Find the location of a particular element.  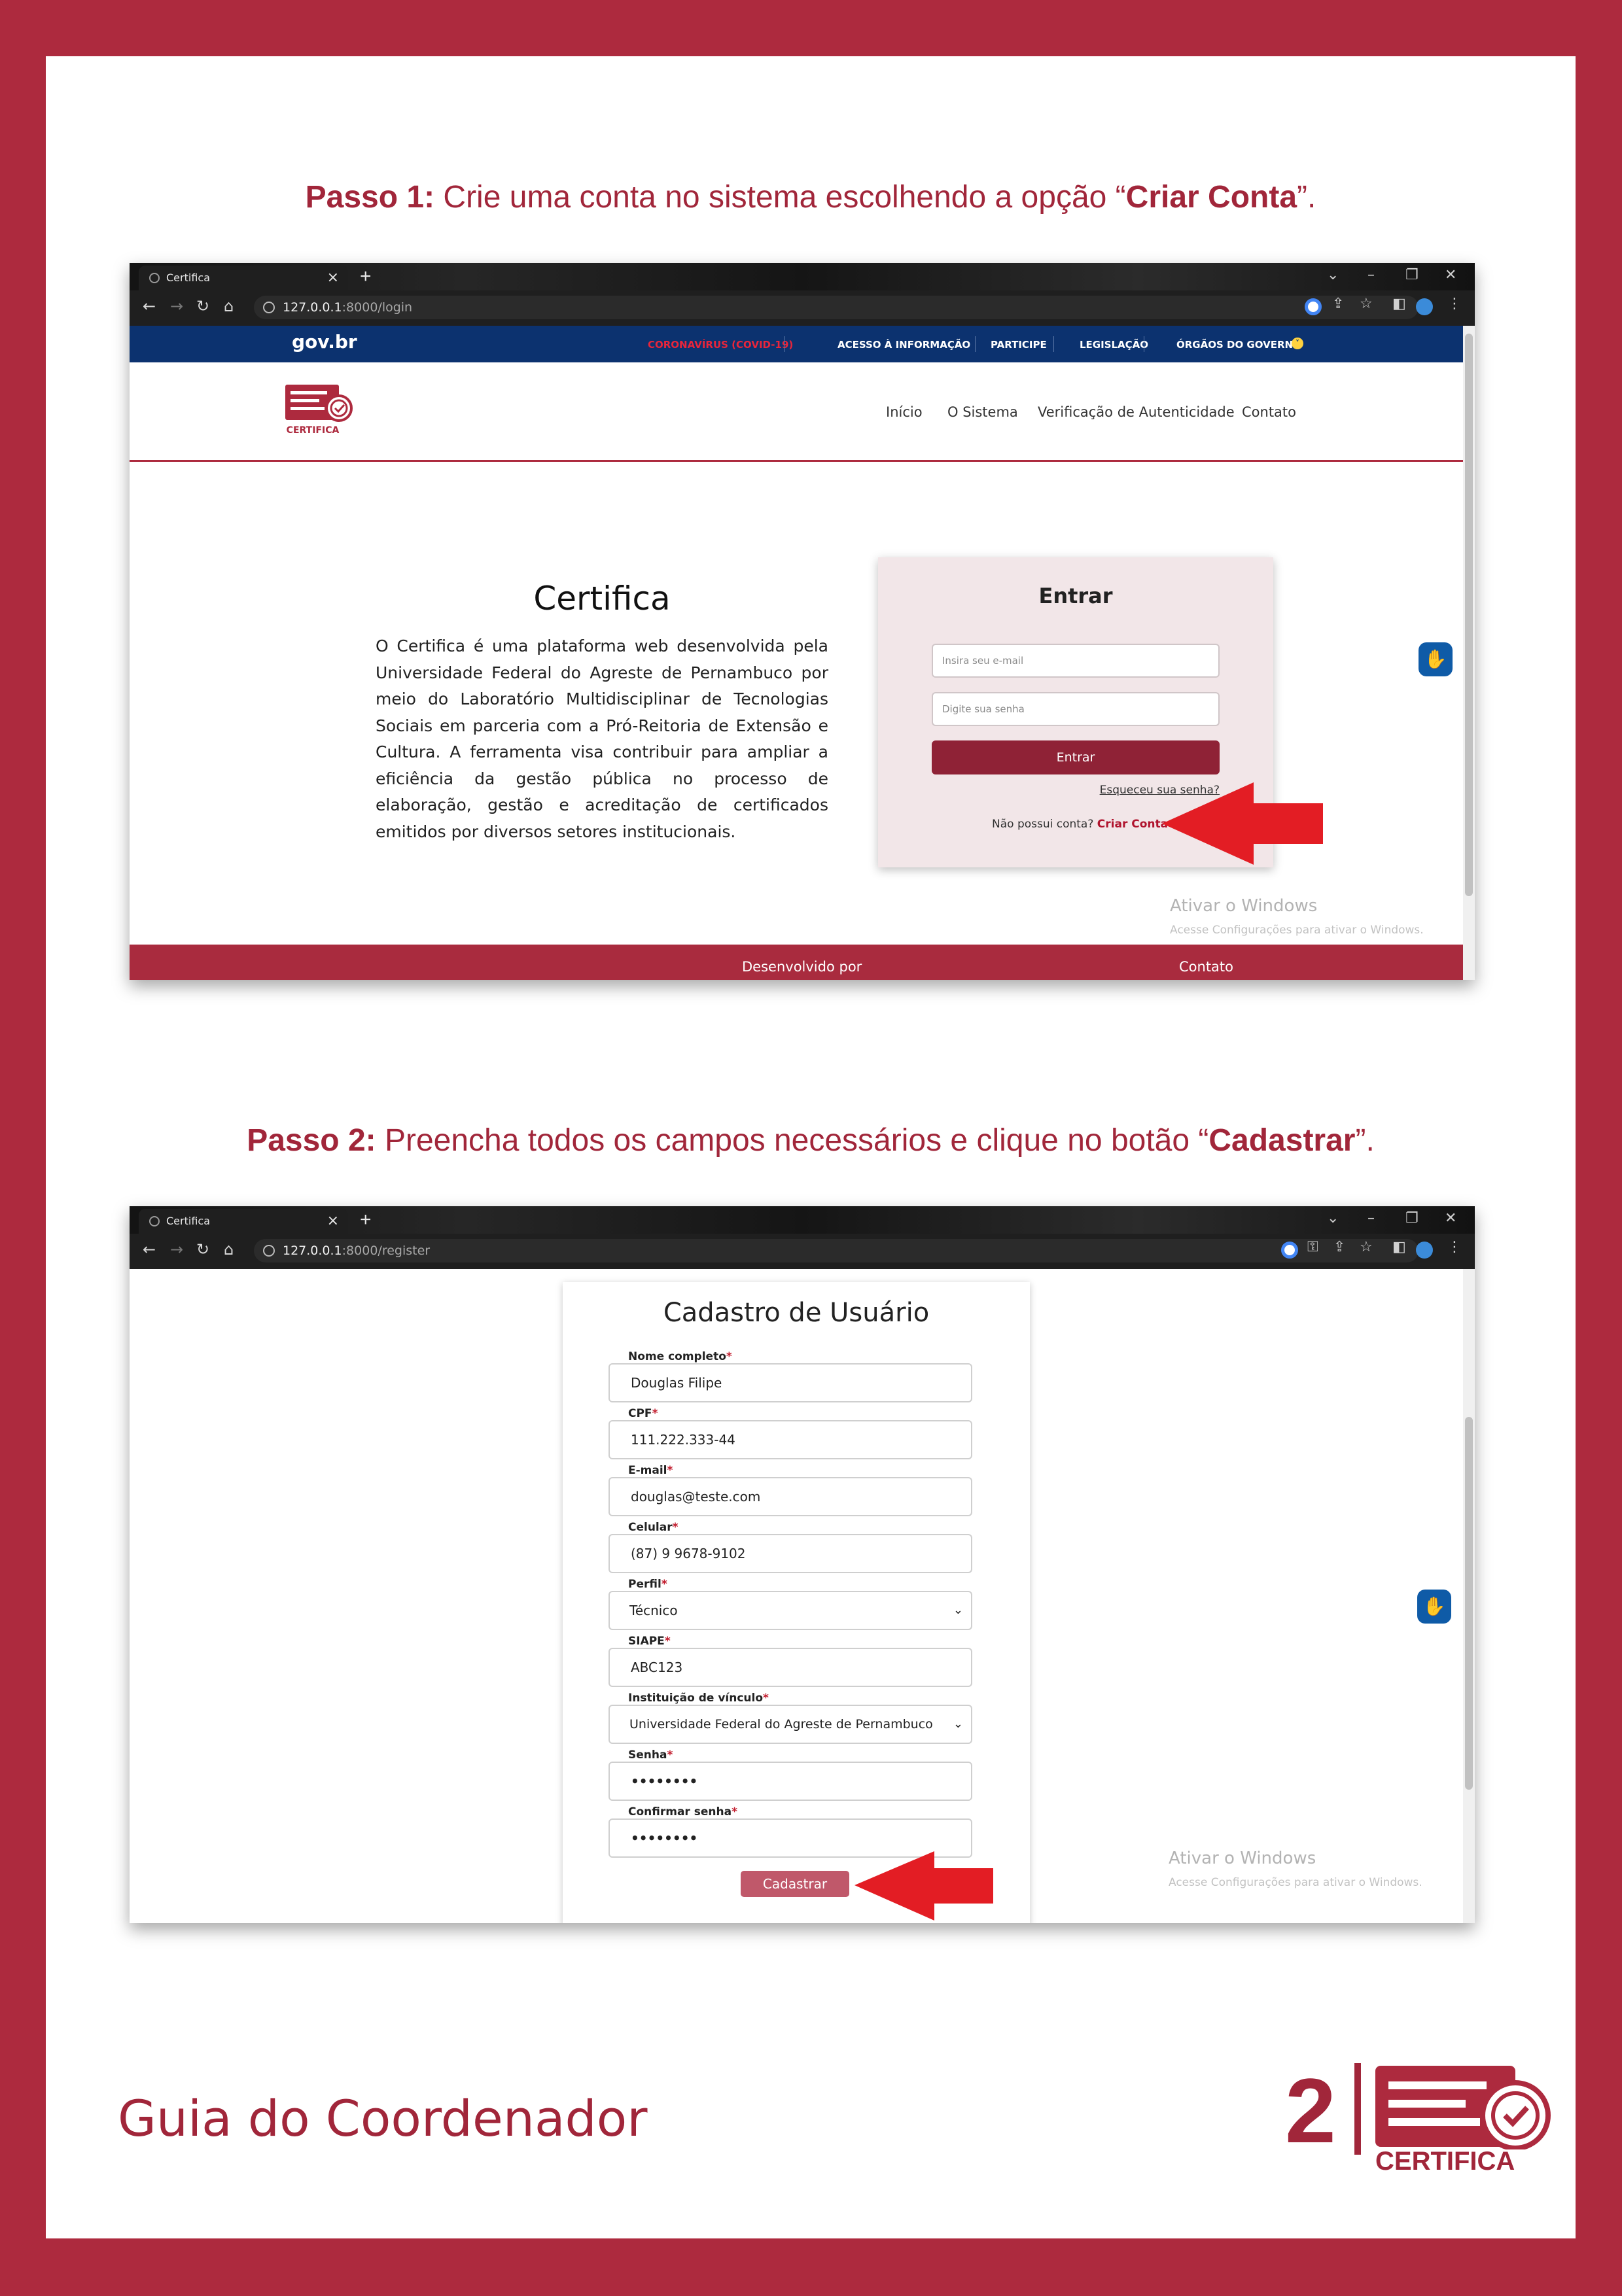

red-arrow-pointer is located at coordinates (924, 1886).